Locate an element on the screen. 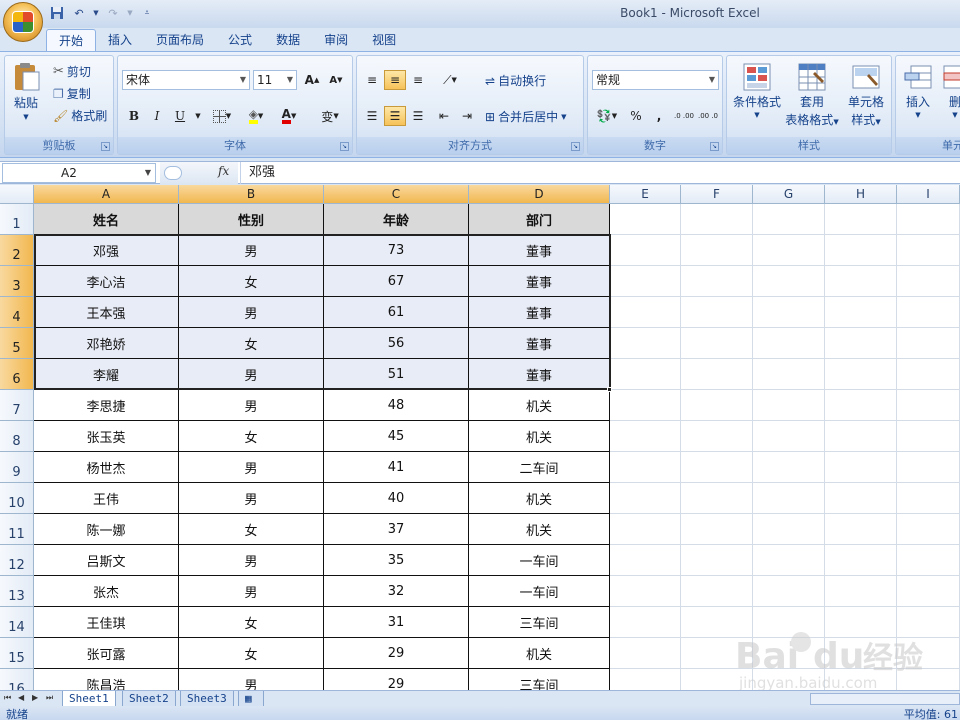 The width and height of the screenshot is (960, 720). row-header-9: 9 is located at coordinates (17, 467).